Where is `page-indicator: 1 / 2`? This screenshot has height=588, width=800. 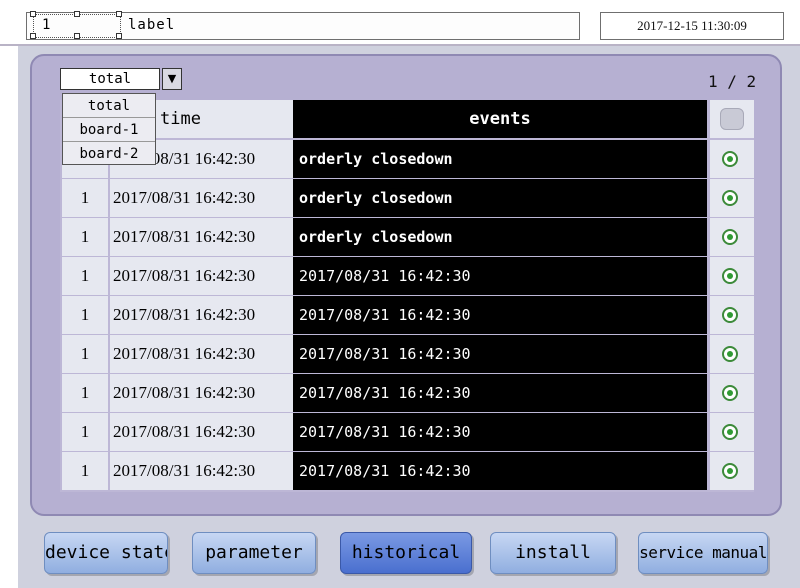
page-indicator: 1 / 2 is located at coordinates (732, 81).